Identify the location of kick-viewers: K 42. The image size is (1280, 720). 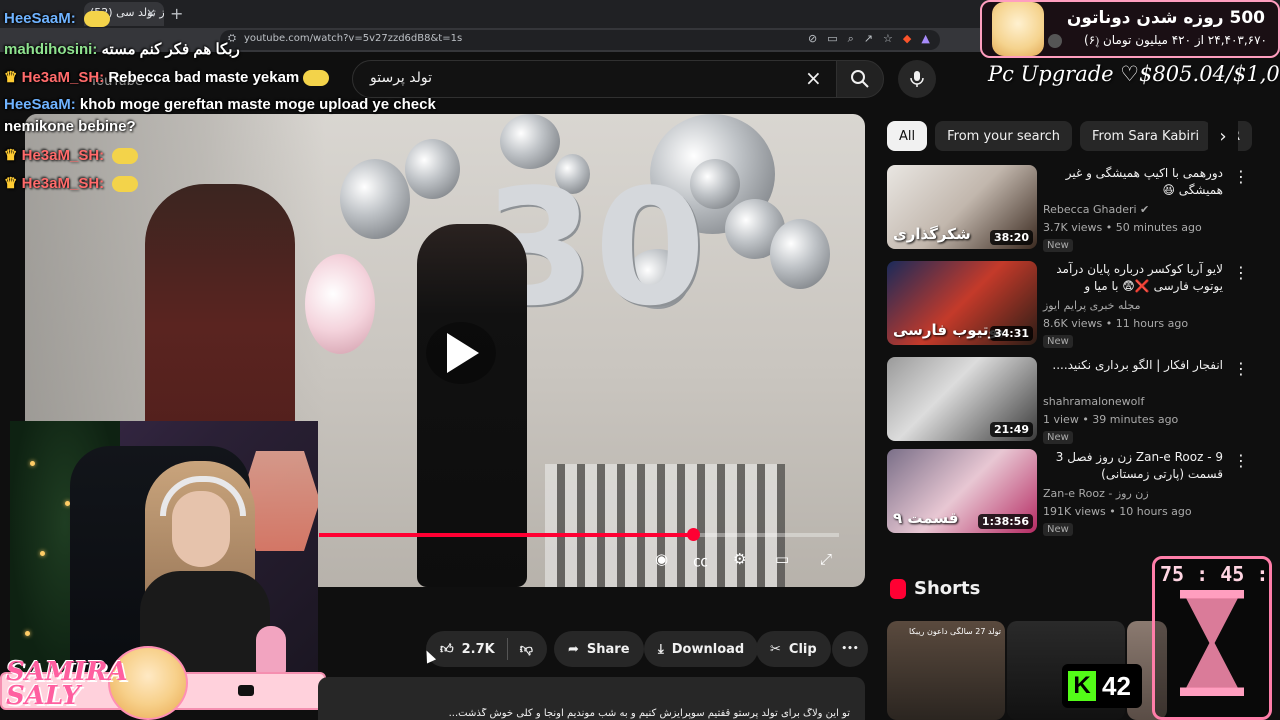
(1102, 686).